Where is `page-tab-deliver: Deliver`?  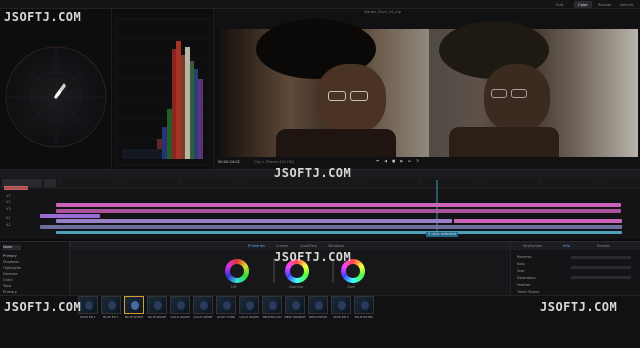
page-tab-deliver: Deliver is located at coordinates (627, 4).